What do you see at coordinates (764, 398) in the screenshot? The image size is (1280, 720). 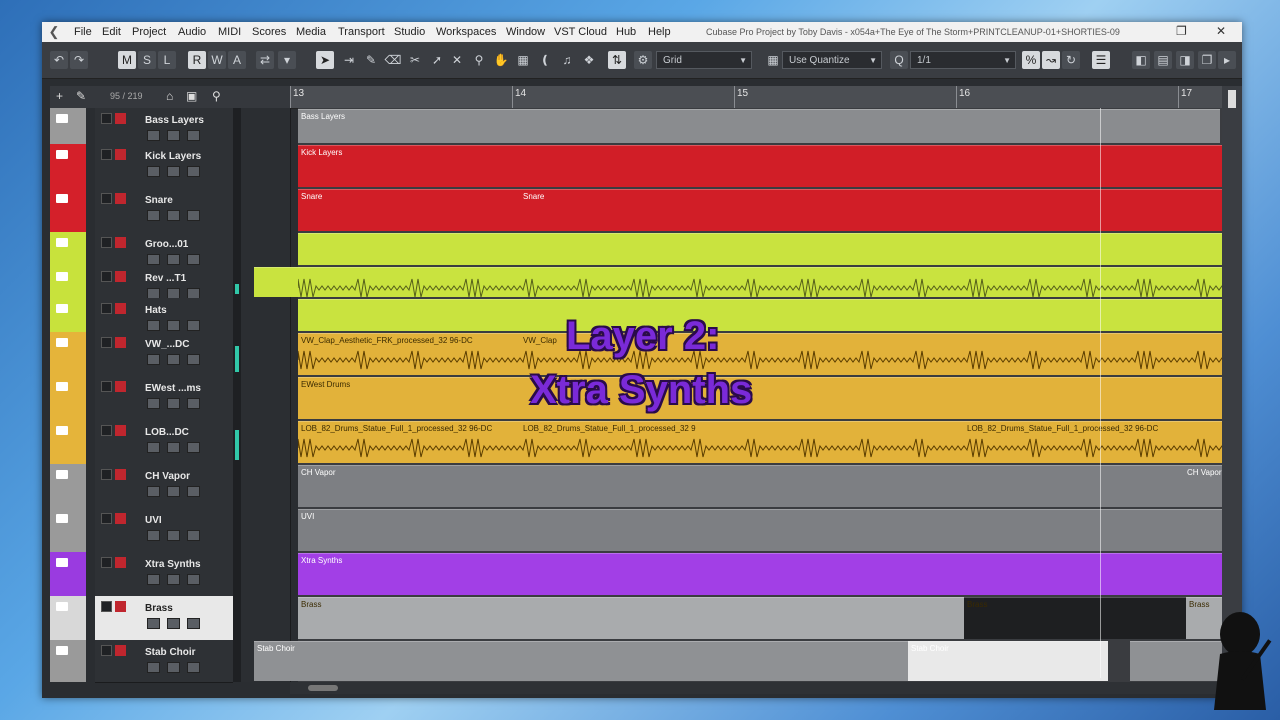 I see `event-lane: EWest Drums` at bounding box center [764, 398].